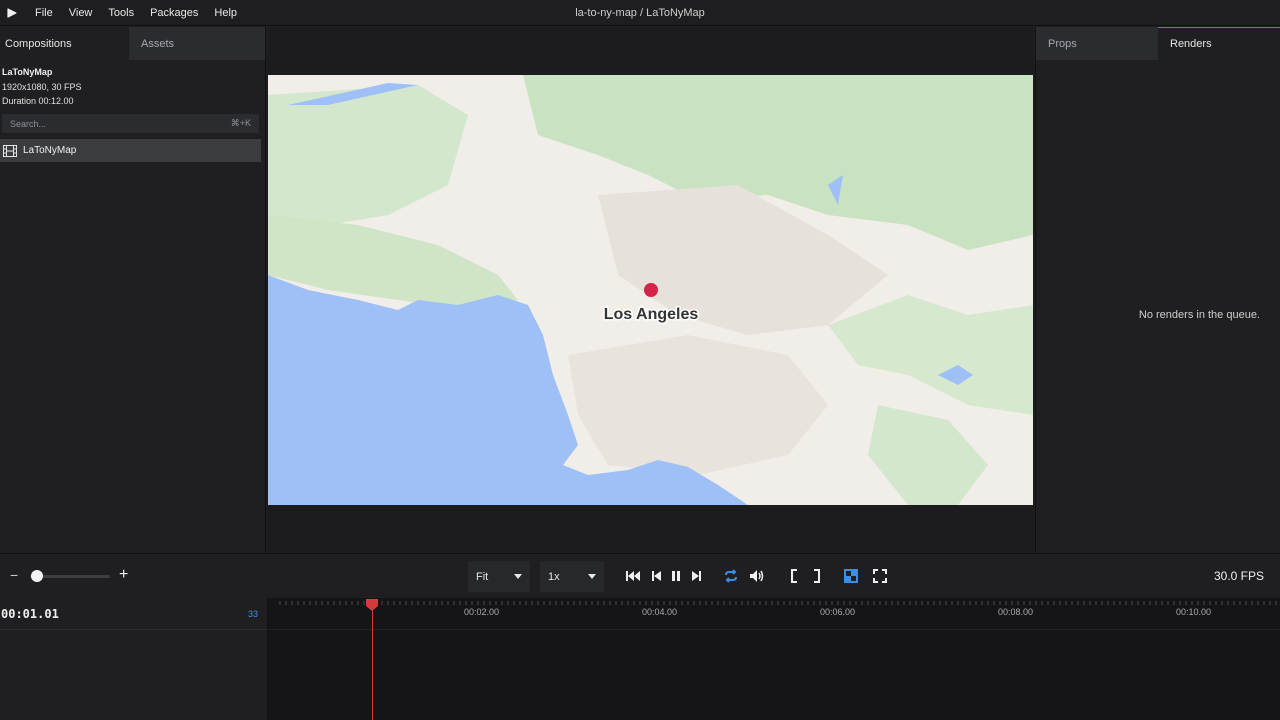 Image resolution: width=1280 pixels, height=720 pixels. I want to click on menu-file: File, so click(44, 13).